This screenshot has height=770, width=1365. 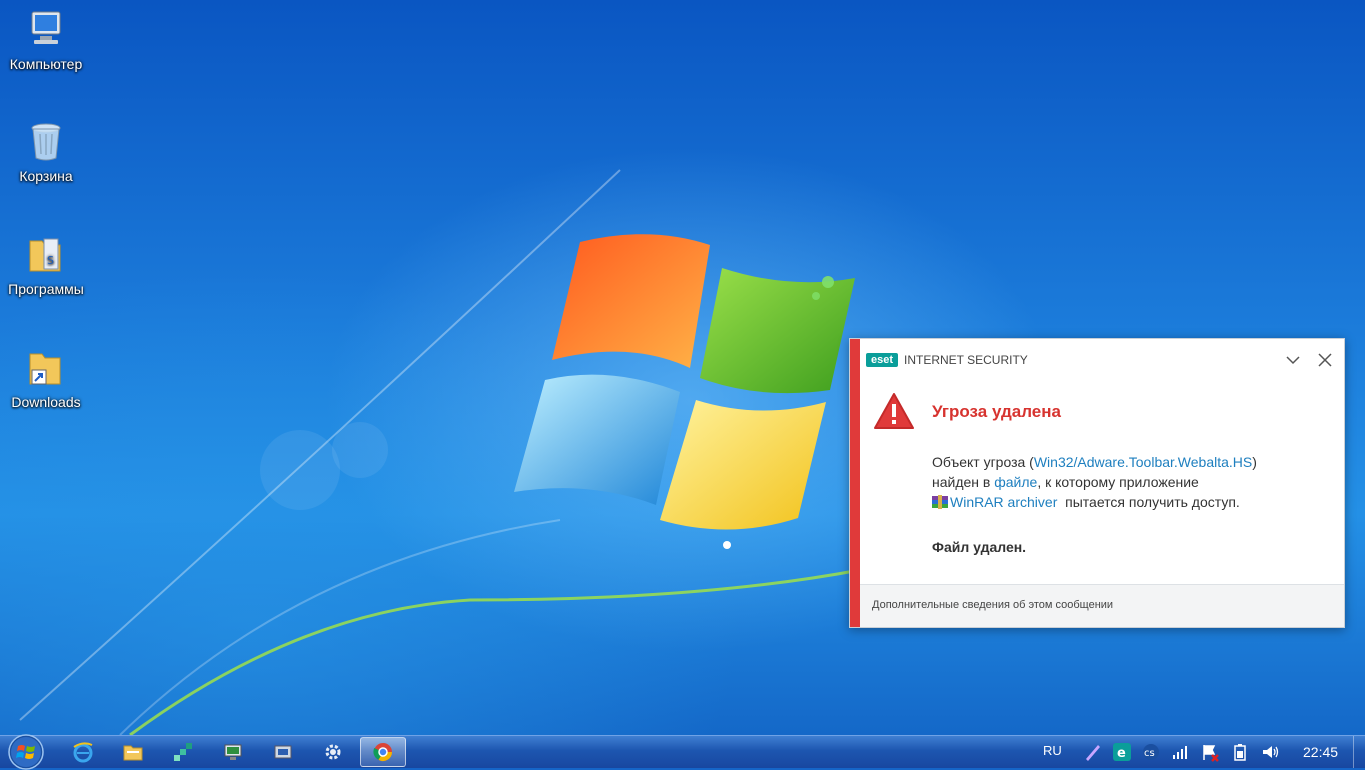 I want to click on chrome-icon, so click(x=382, y=752).